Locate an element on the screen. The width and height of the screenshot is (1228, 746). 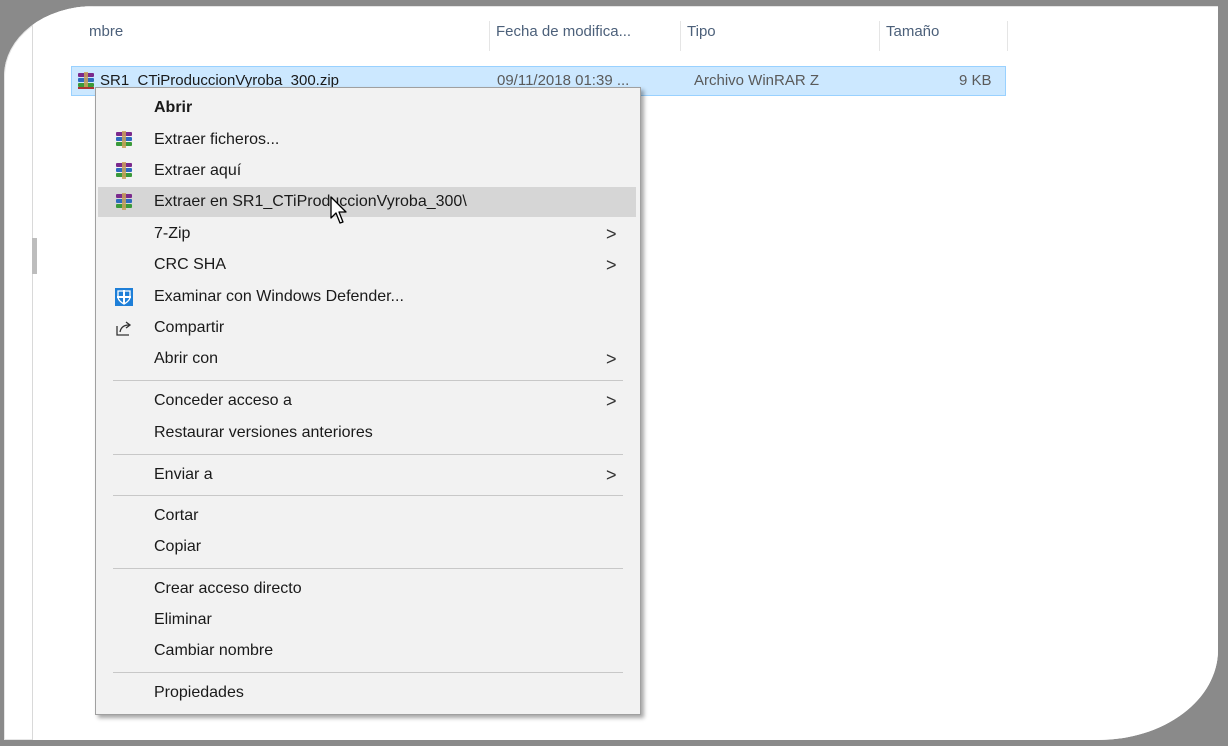
column-header-type: Tipo is located at coordinates (780, 36).